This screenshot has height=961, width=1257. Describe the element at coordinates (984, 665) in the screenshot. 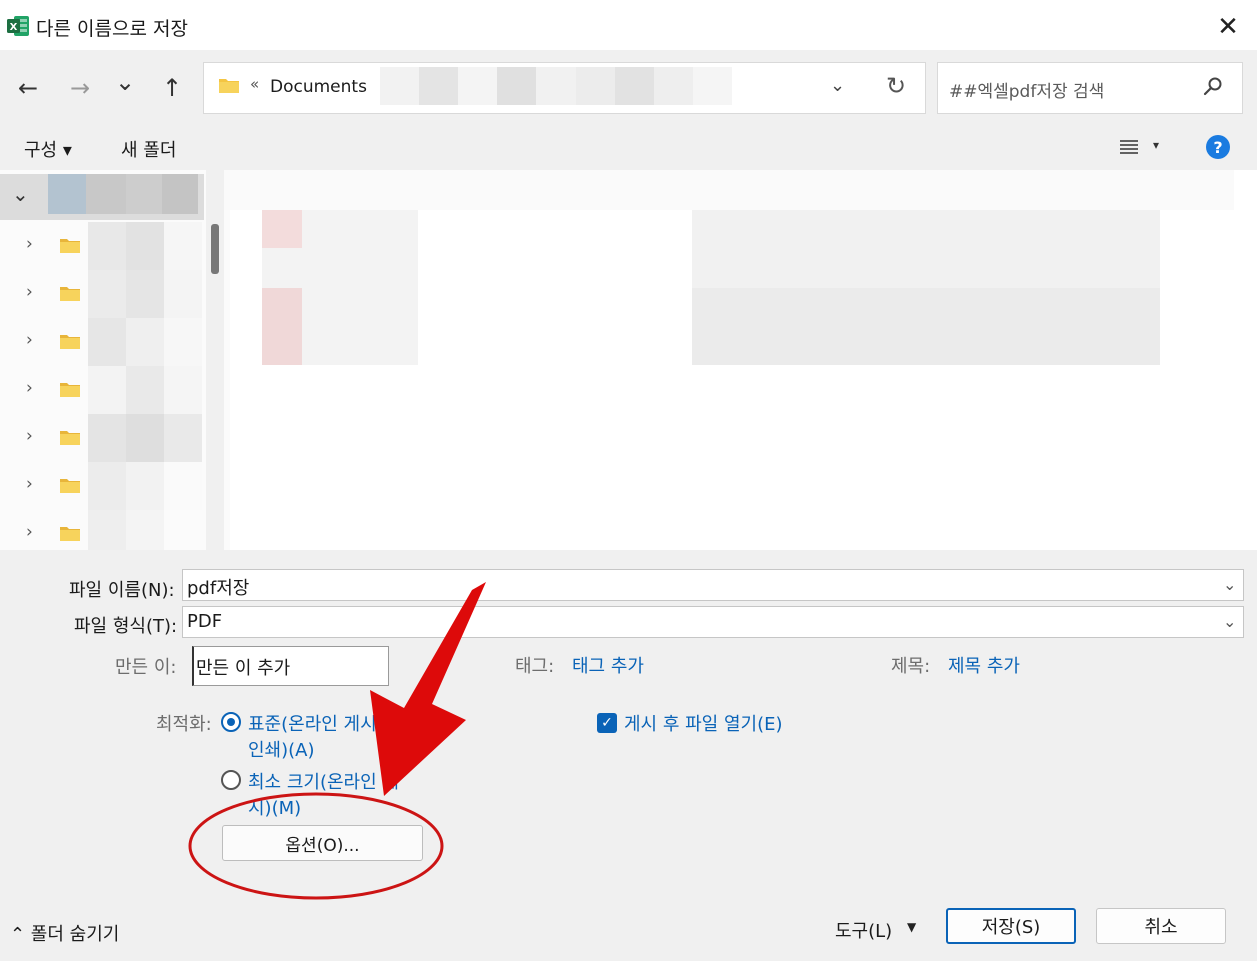

I see `add-subject-link: 제목 추가` at that location.